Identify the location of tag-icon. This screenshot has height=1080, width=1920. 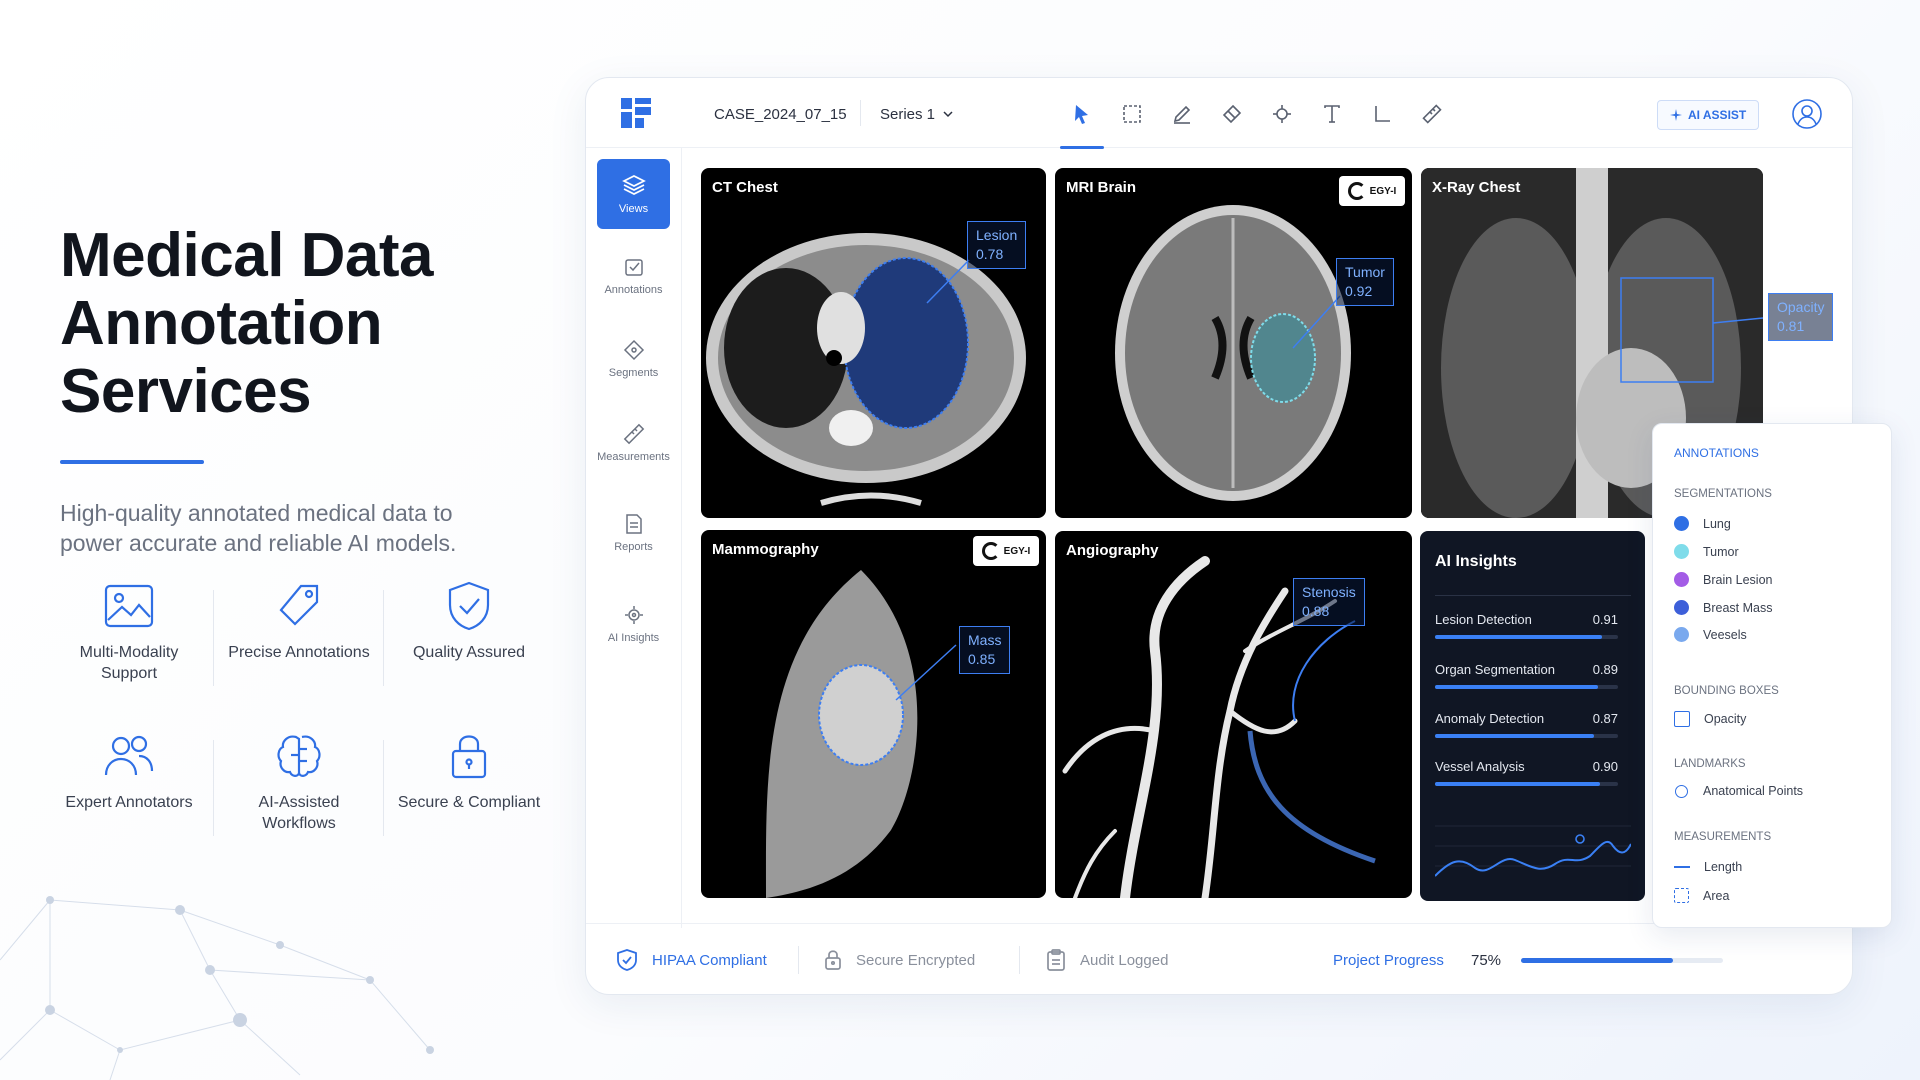
(299, 606).